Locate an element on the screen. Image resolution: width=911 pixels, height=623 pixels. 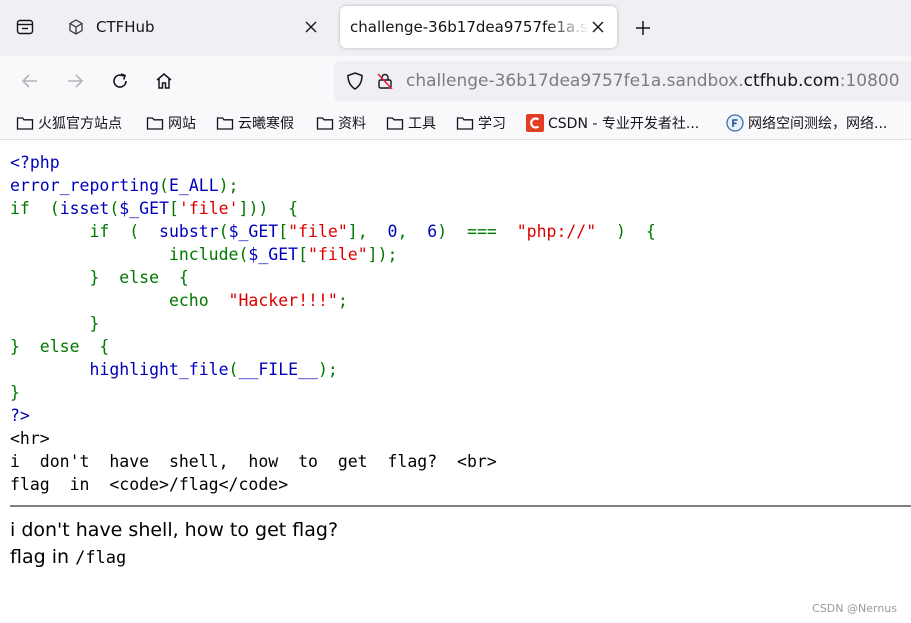
output-text: flag in is located at coordinates (43, 557).